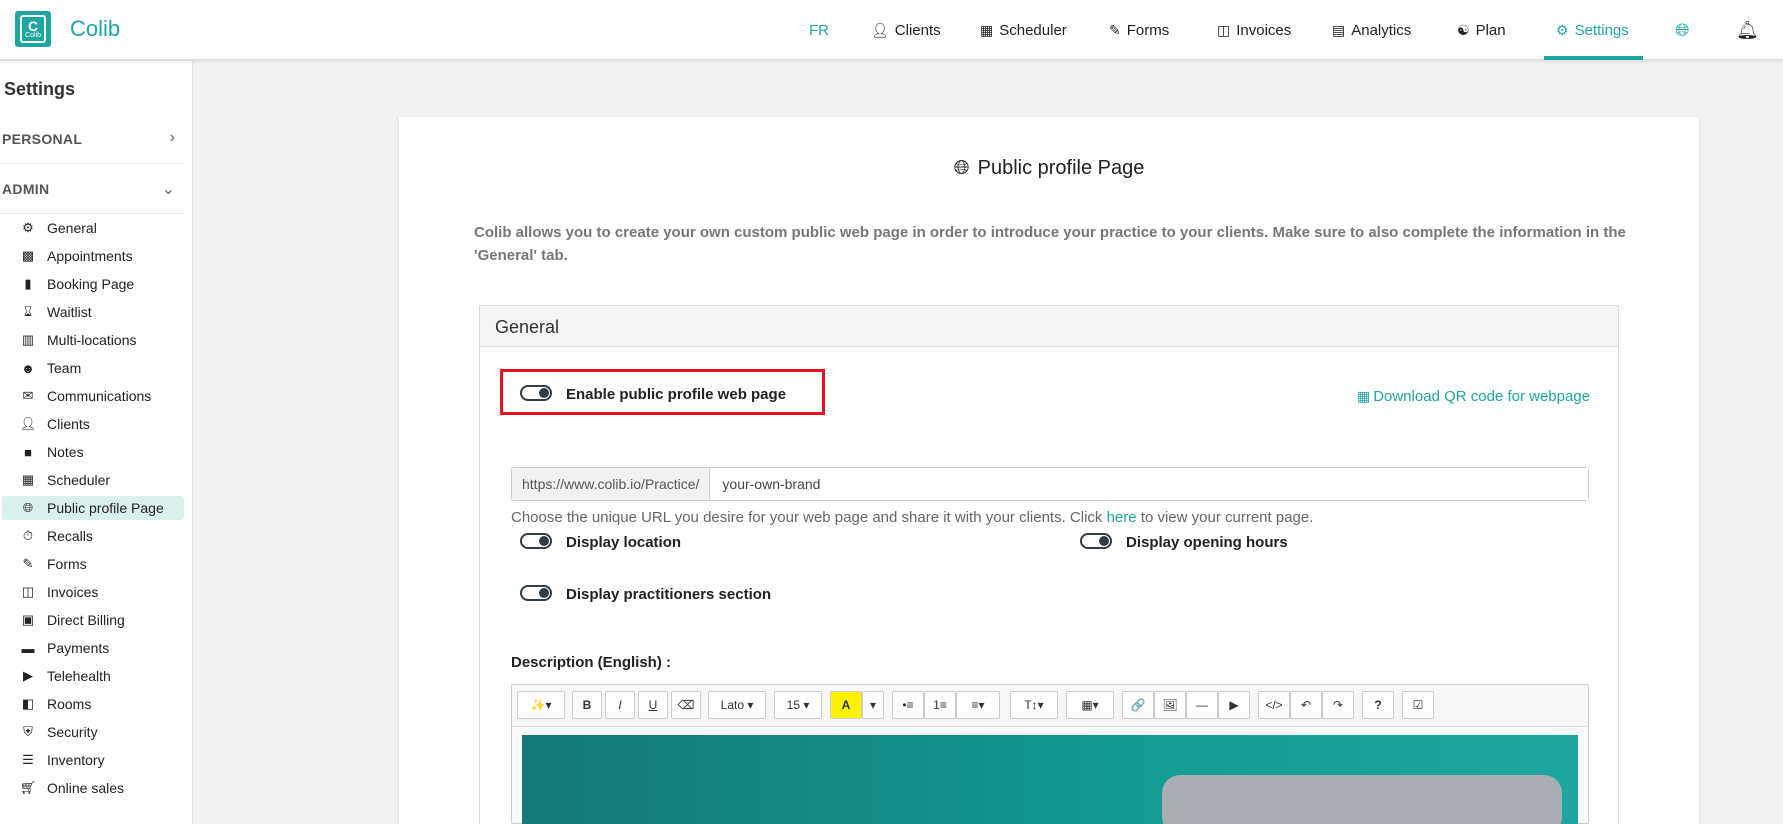 The image size is (1783, 824). I want to click on globe-icon: 🌐︎, so click(1682, 30).